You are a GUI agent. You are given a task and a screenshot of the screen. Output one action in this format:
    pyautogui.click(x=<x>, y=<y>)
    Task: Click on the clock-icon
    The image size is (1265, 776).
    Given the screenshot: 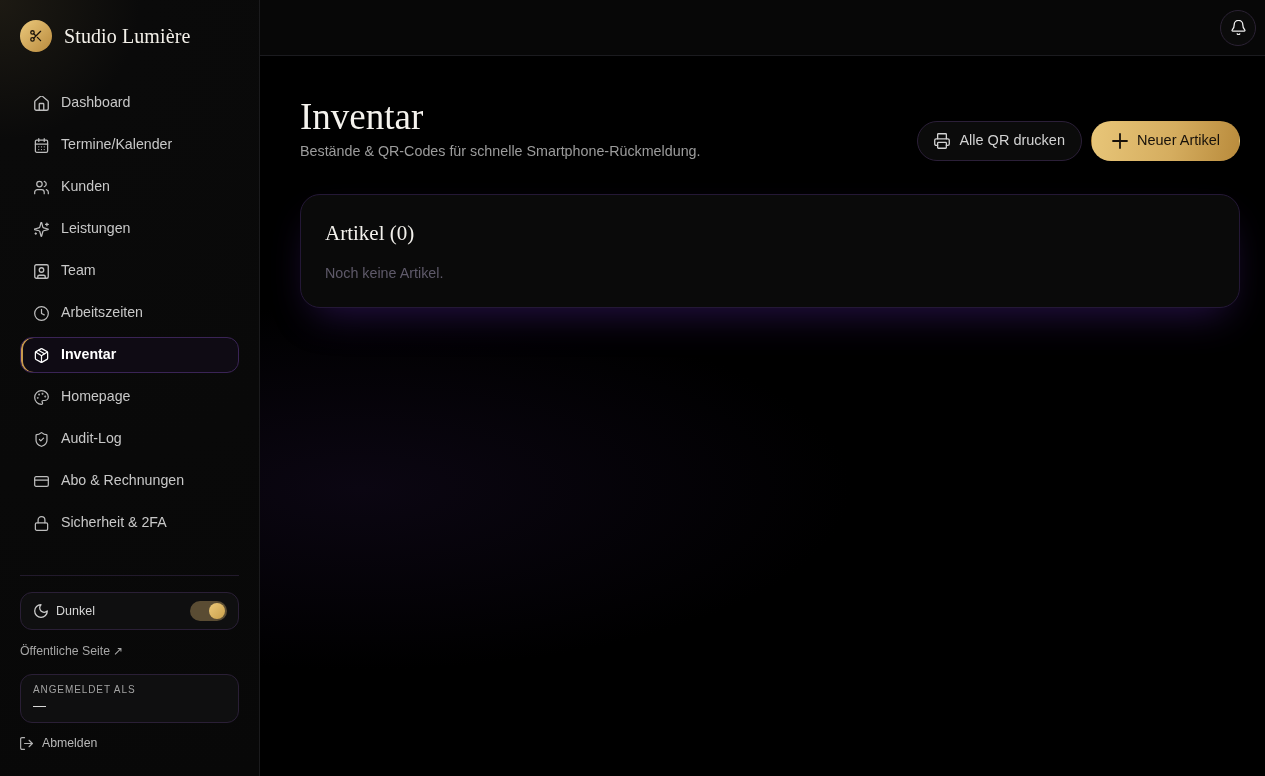 What is the action you would take?
    pyautogui.click(x=41, y=313)
    